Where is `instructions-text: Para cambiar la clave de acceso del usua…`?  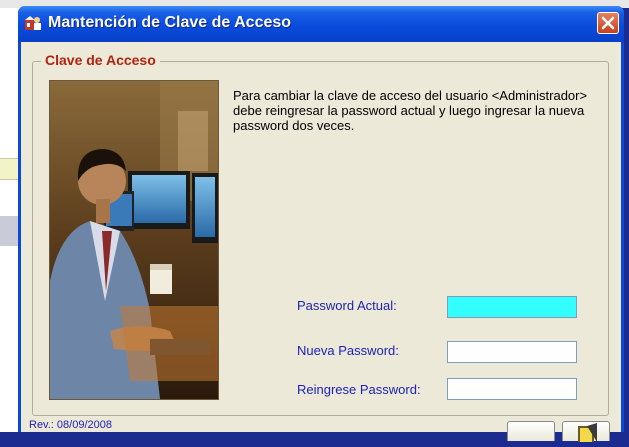 instructions-text: Para cambiar la clave de acceso del usua… is located at coordinates (410, 110).